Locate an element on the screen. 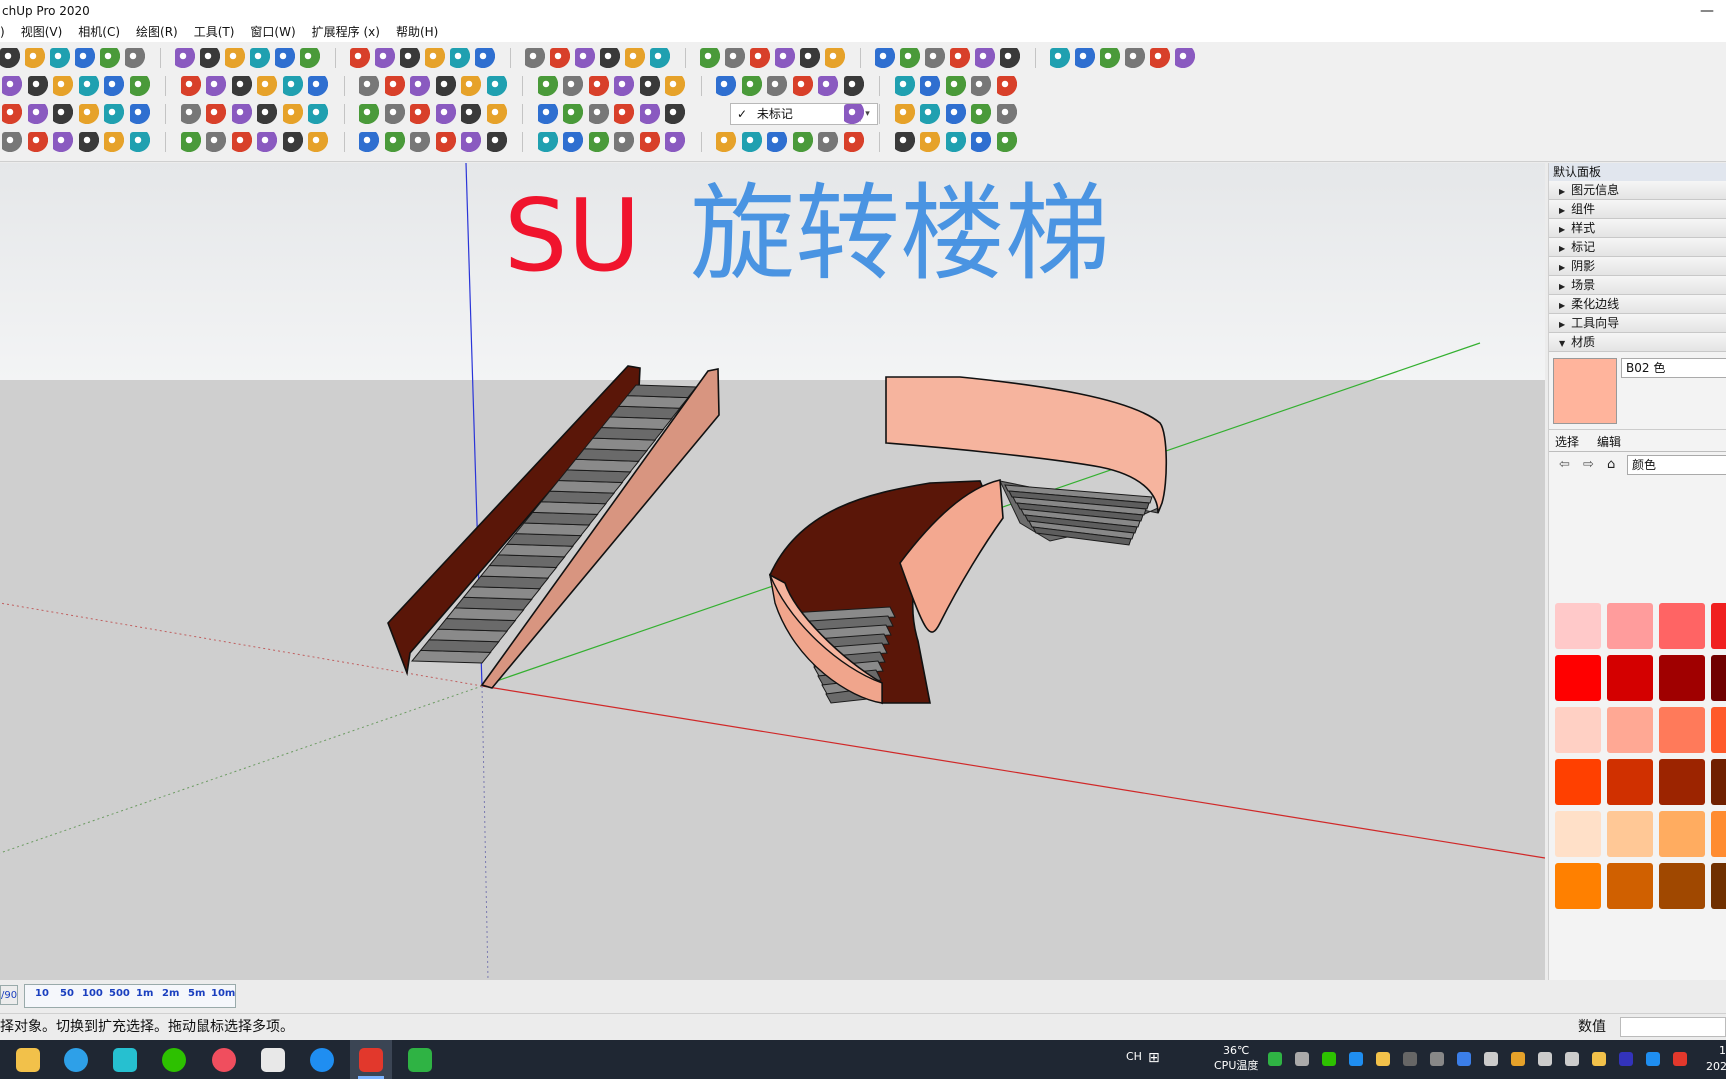 The height and width of the screenshot is (1079, 1726). tab-edit: 编辑 is located at coordinates (1609, 441).